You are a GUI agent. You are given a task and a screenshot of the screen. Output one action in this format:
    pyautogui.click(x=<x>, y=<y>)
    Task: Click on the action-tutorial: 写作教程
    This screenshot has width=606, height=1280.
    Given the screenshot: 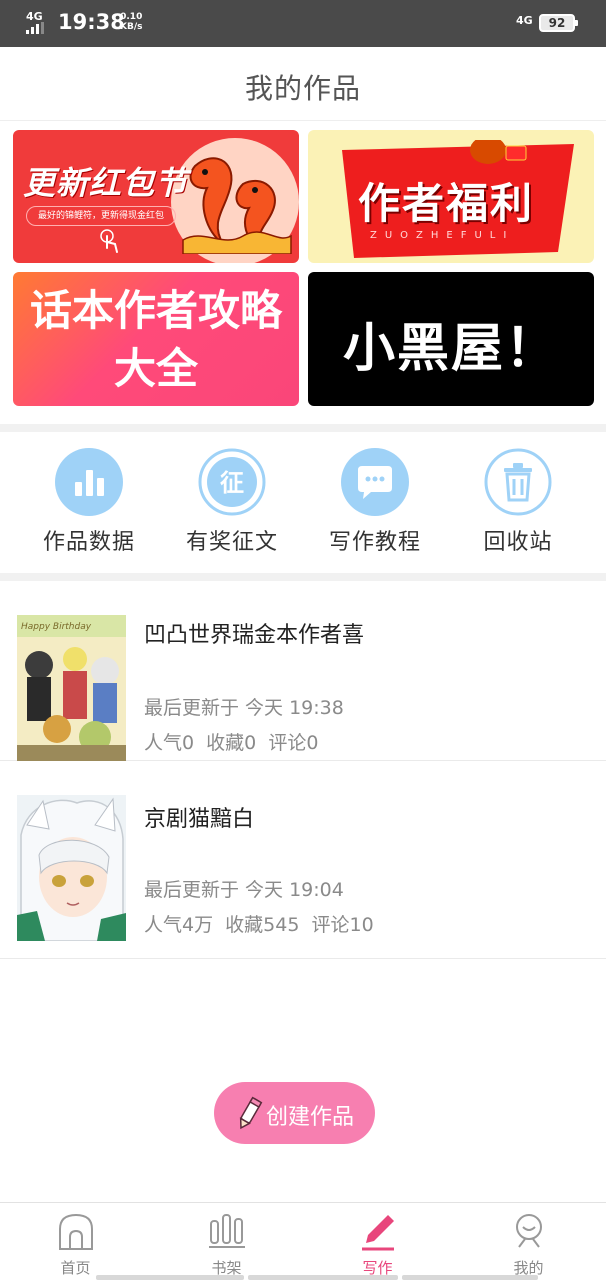 What is the action you would take?
    pyautogui.click(x=375, y=502)
    